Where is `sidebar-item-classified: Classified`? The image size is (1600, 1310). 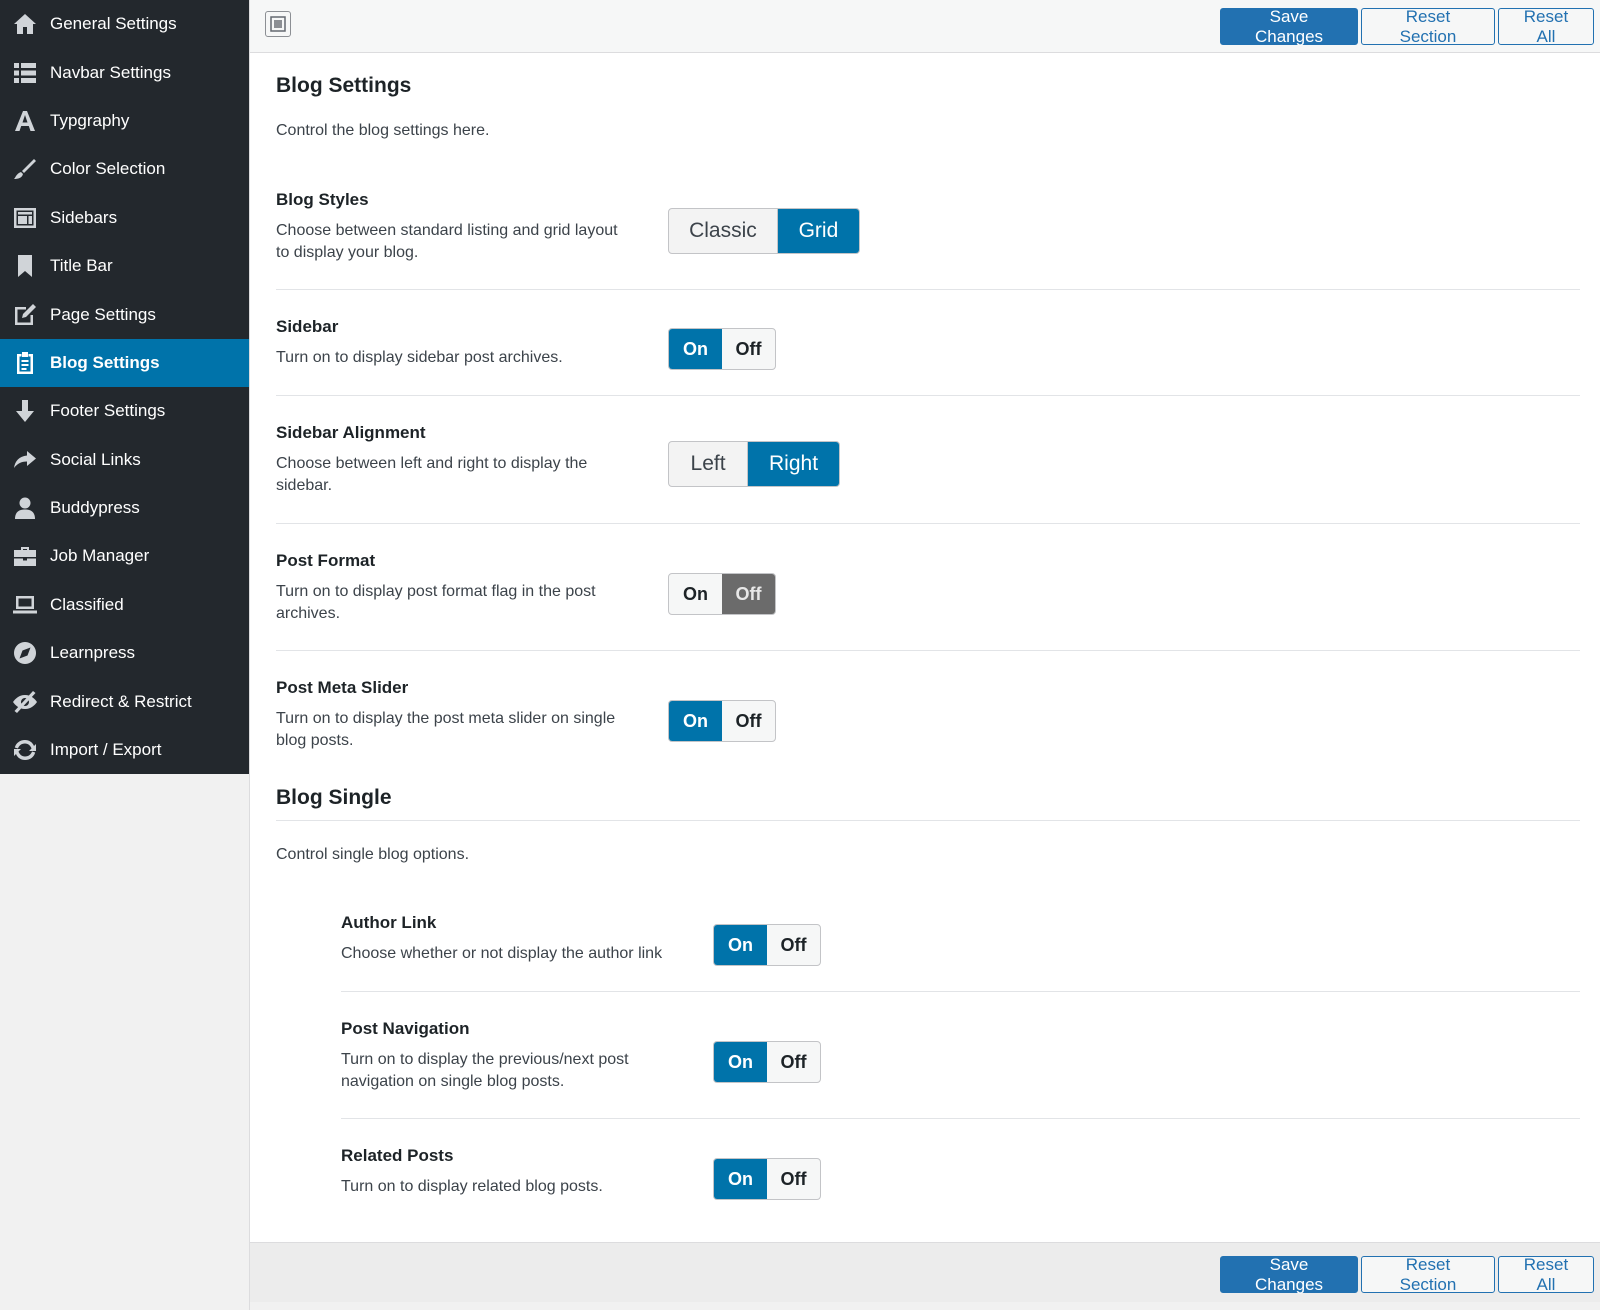 sidebar-item-classified: Classified is located at coordinates (124, 605).